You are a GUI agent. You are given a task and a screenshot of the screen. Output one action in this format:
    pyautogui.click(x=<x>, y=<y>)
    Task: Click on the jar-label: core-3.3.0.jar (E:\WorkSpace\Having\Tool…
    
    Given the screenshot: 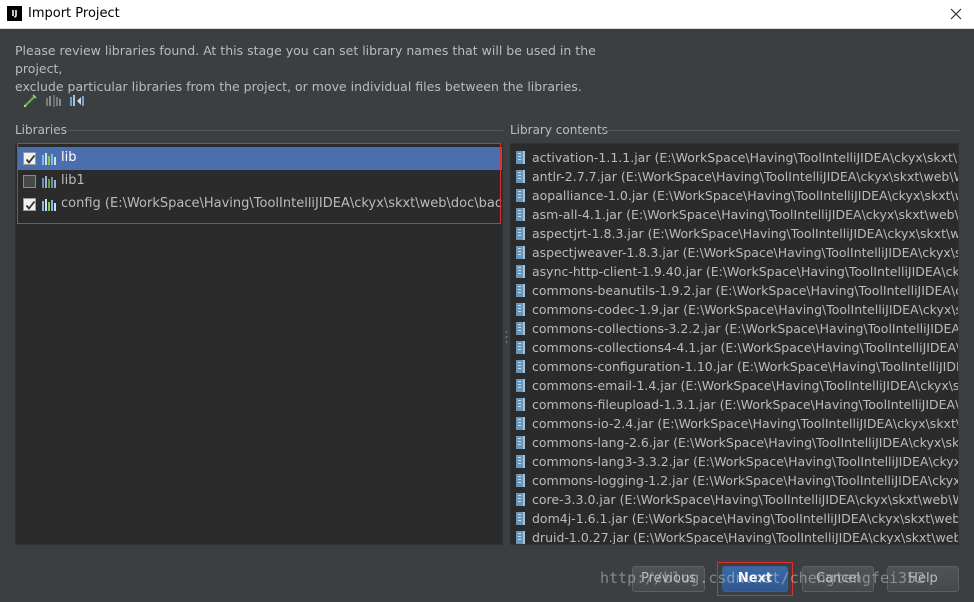 What is the action you would take?
    pyautogui.click(x=745, y=499)
    